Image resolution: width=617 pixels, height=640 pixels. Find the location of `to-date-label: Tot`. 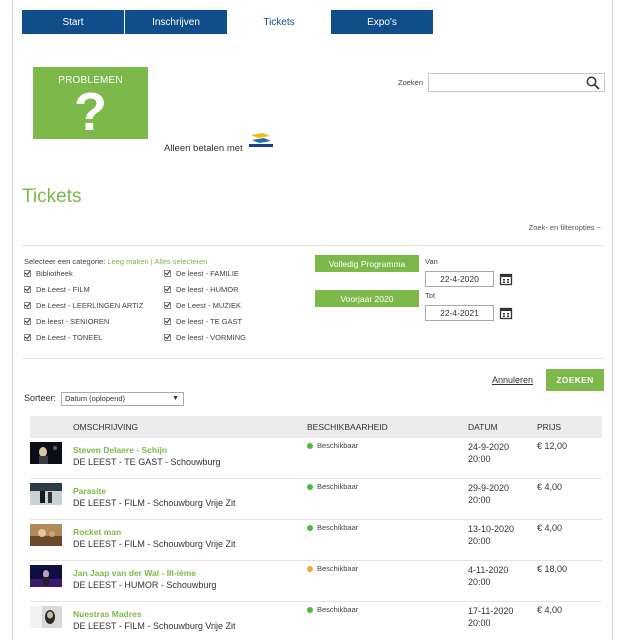

to-date-label: Tot is located at coordinates (430, 295).